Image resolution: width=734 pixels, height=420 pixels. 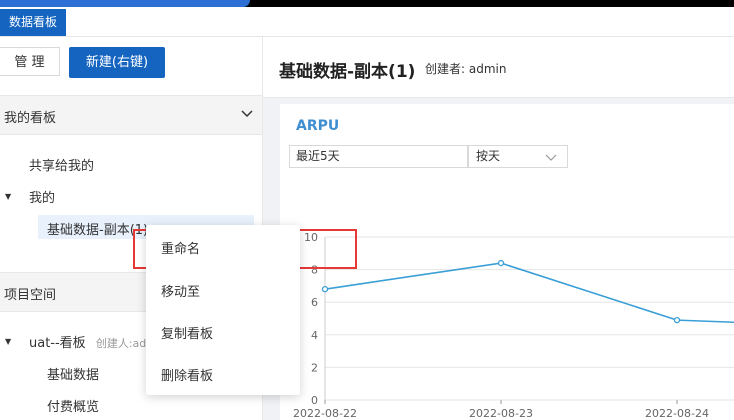 I want to click on menu-item-delete-board: 删除看板, so click(x=187, y=374).